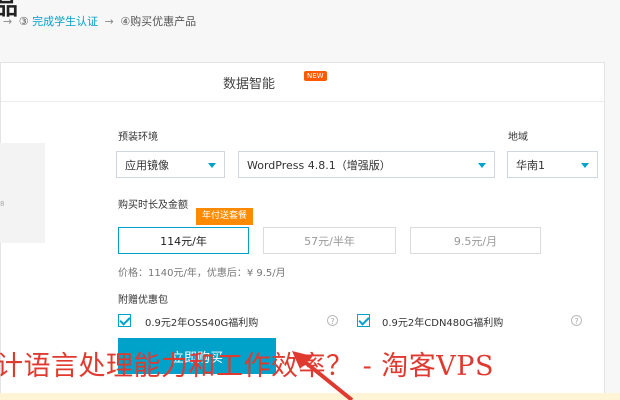 Image resolution: width=620 pixels, height=400 pixels. I want to click on annotation-arrow-icon, so click(323, 375).